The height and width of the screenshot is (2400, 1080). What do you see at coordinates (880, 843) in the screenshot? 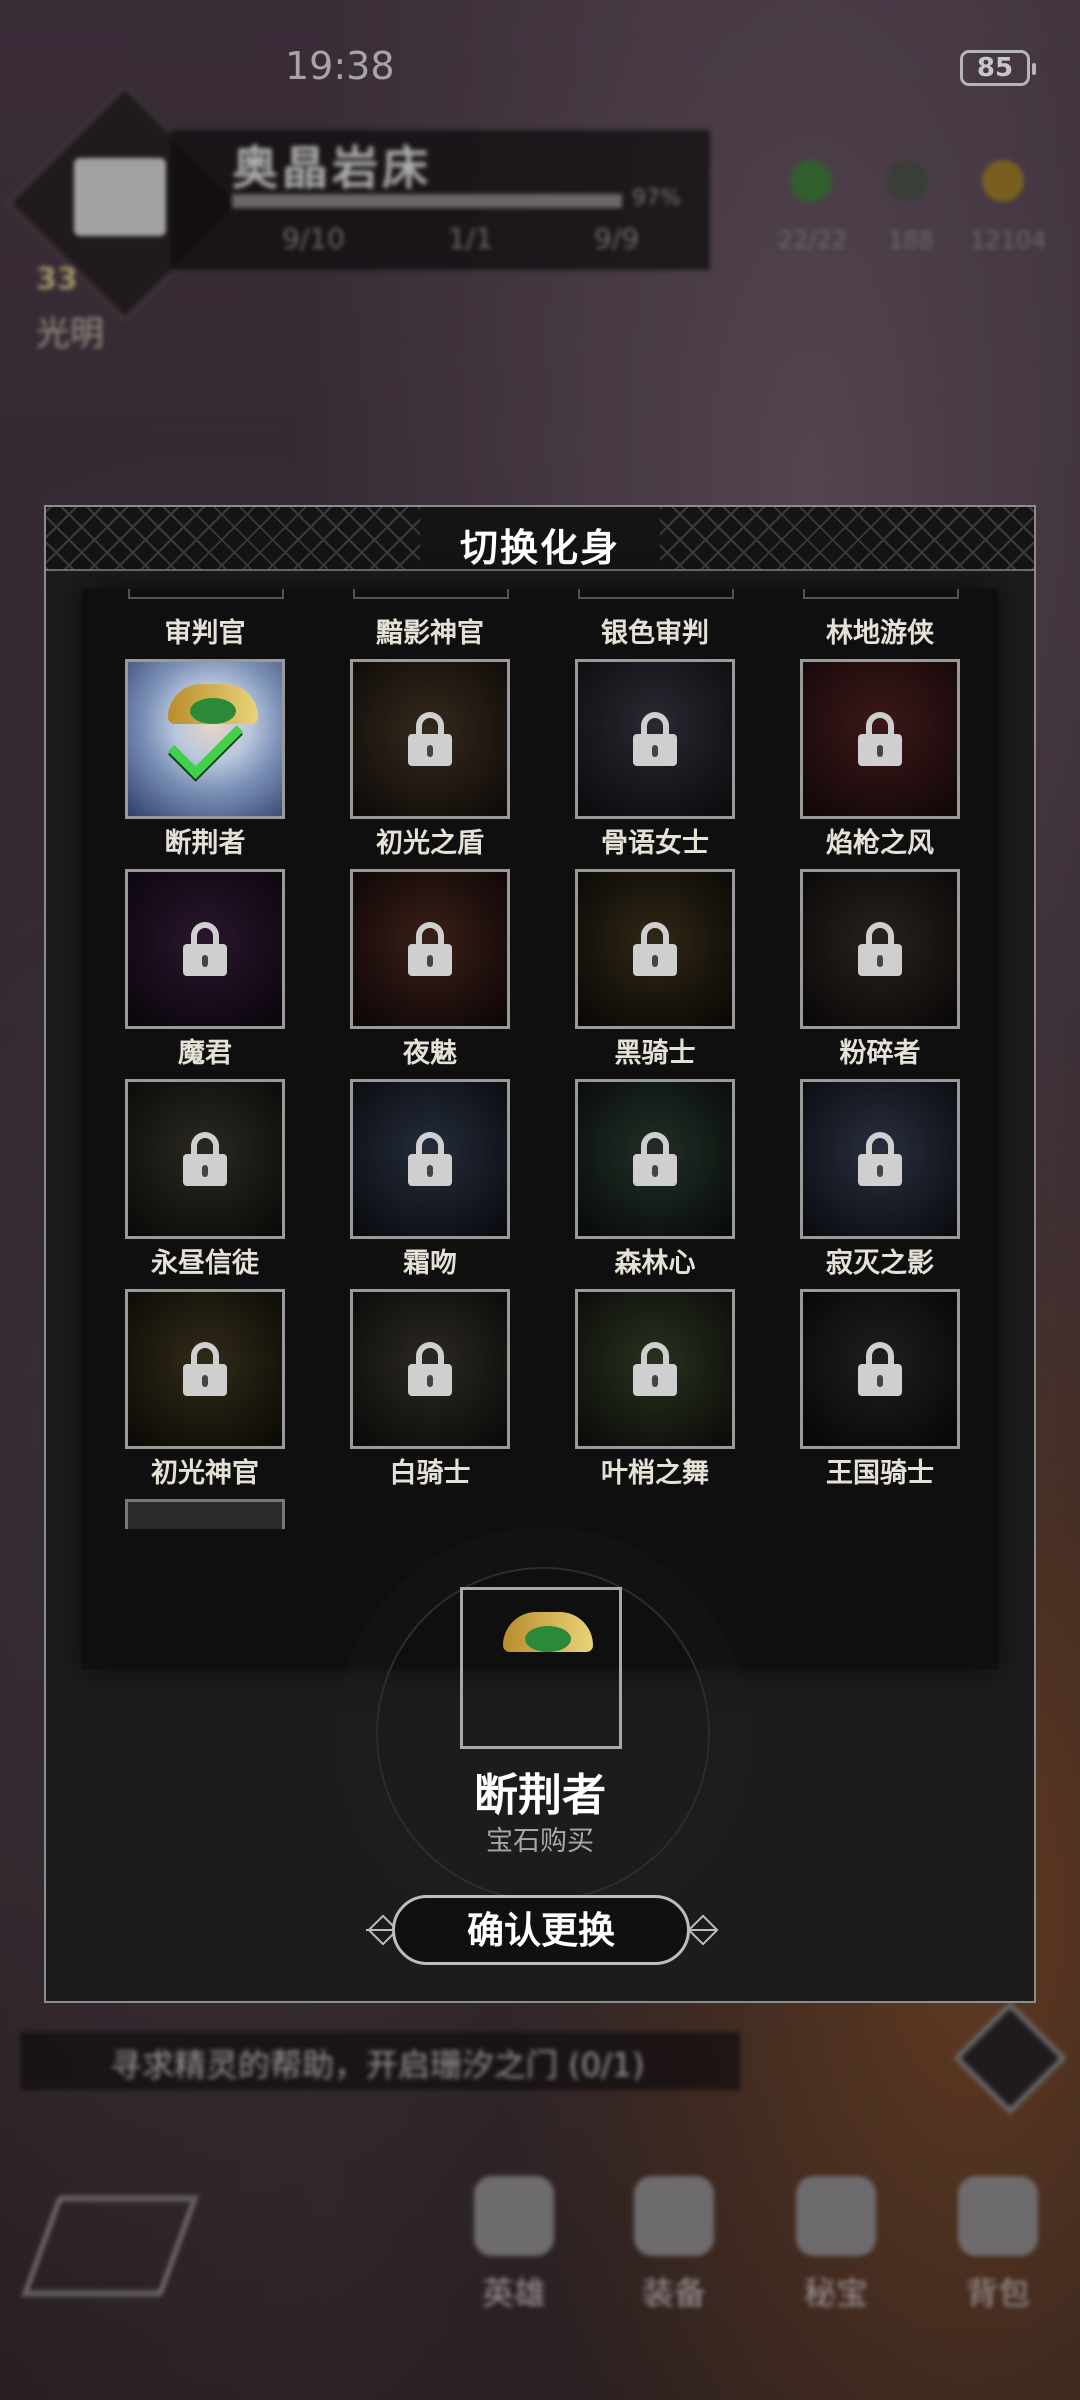
I see `avatar-label: 焰枪之风` at bounding box center [880, 843].